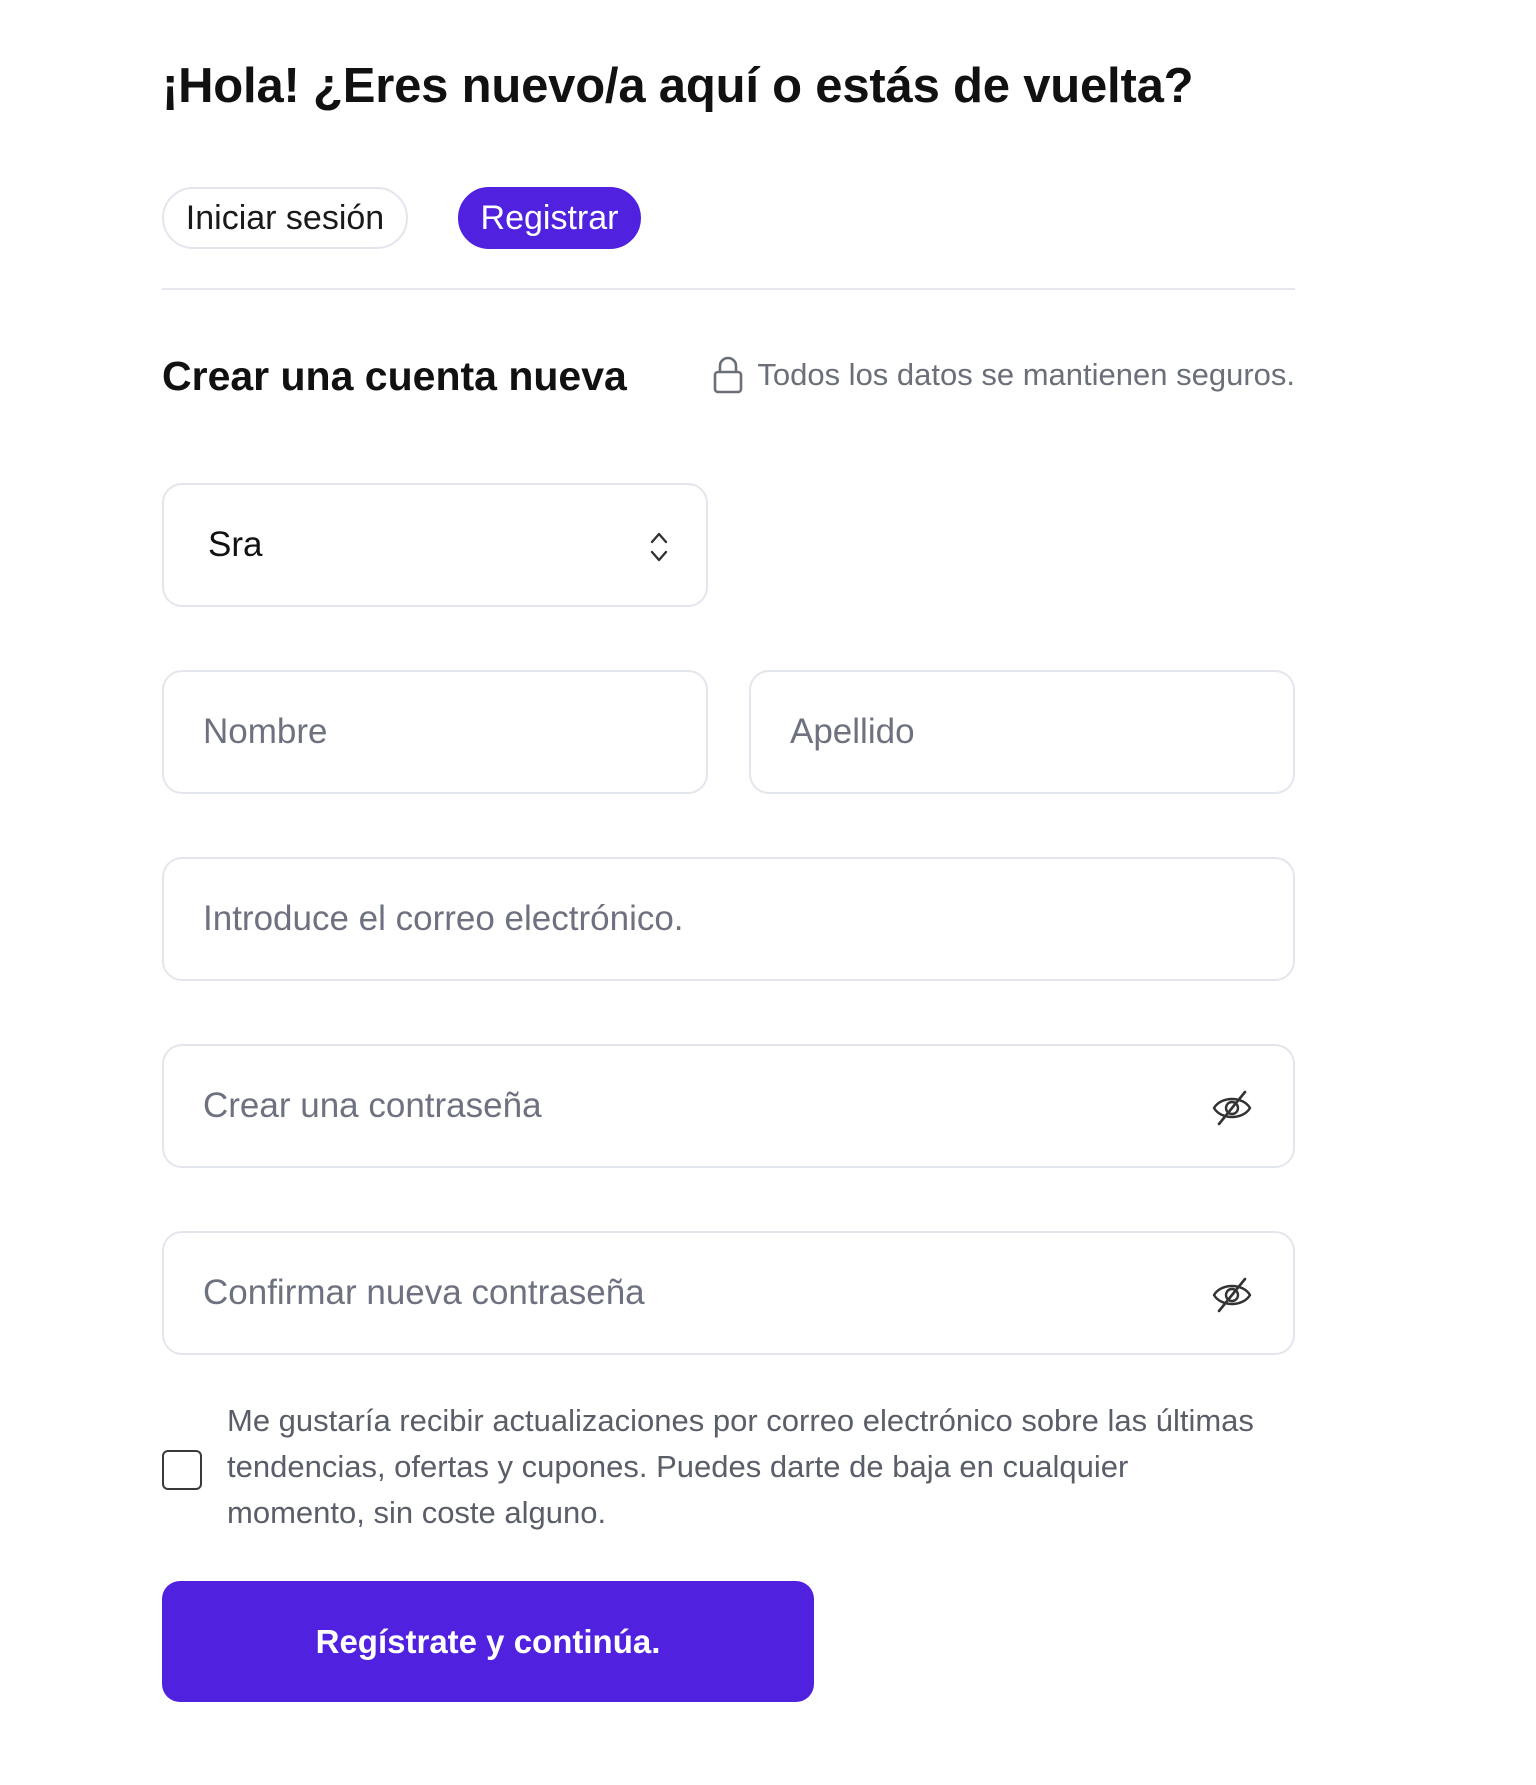 This screenshot has width=1536, height=1785. What do you see at coordinates (1026, 374) in the screenshot?
I see `secure-note-text: Todos los datos se mantienen seguros.` at bounding box center [1026, 374].